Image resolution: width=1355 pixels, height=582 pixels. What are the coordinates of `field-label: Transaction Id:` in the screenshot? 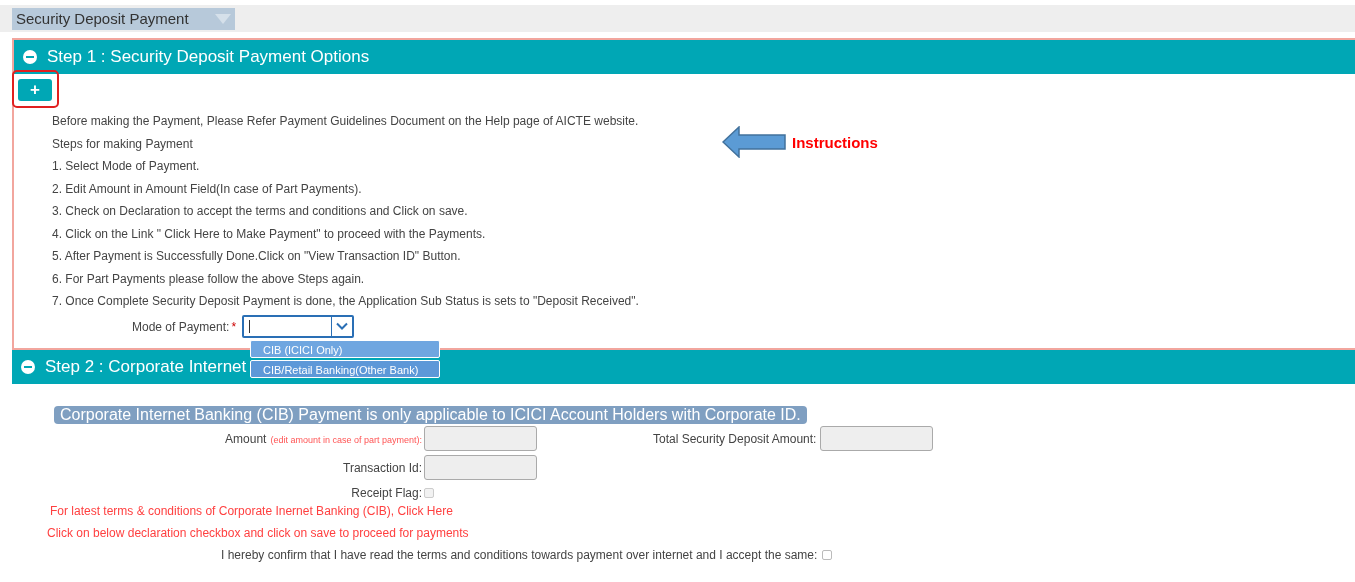 It's located at (382, 467).